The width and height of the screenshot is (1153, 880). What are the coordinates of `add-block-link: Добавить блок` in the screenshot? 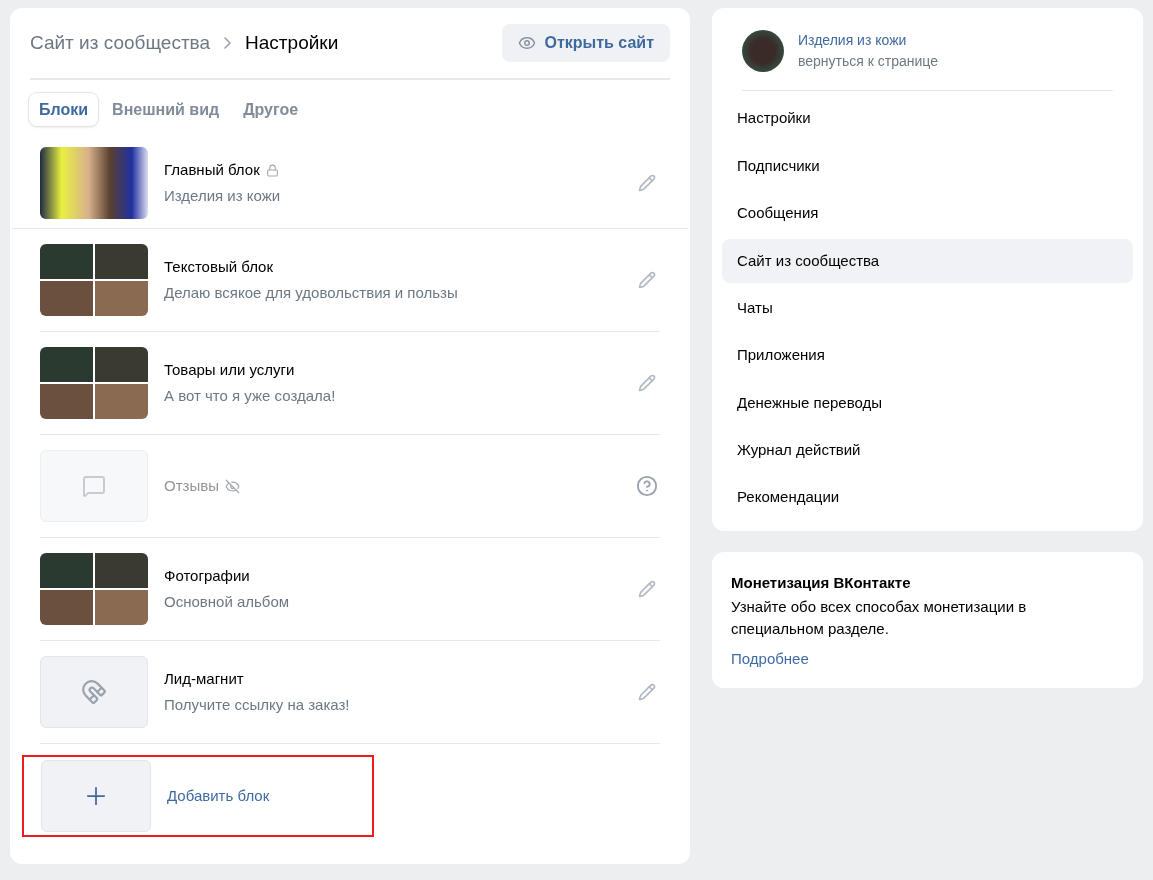 It's located at (218, 796).